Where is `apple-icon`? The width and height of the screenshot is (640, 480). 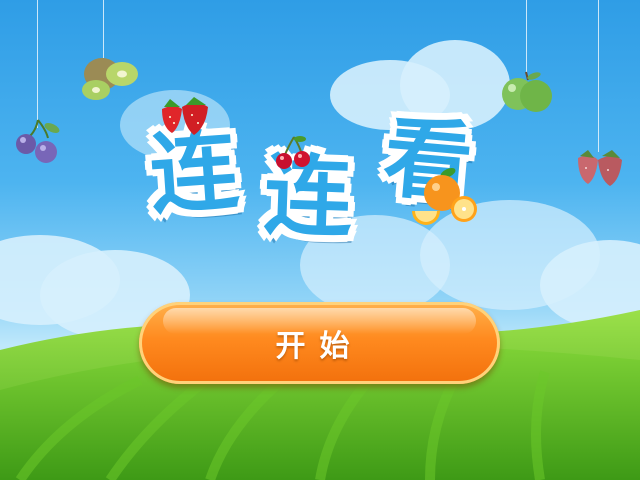
apple-icon is located at coordinates (527, 91).